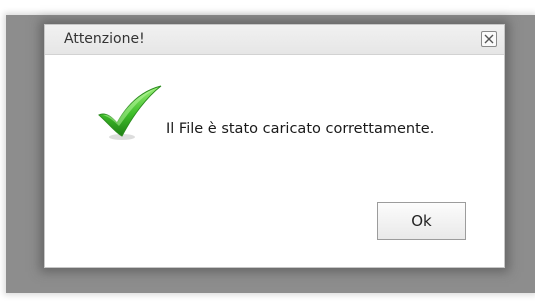 The width and height of the screenshot is (535, 306). I want to click on close-icon, so click(489, 39).